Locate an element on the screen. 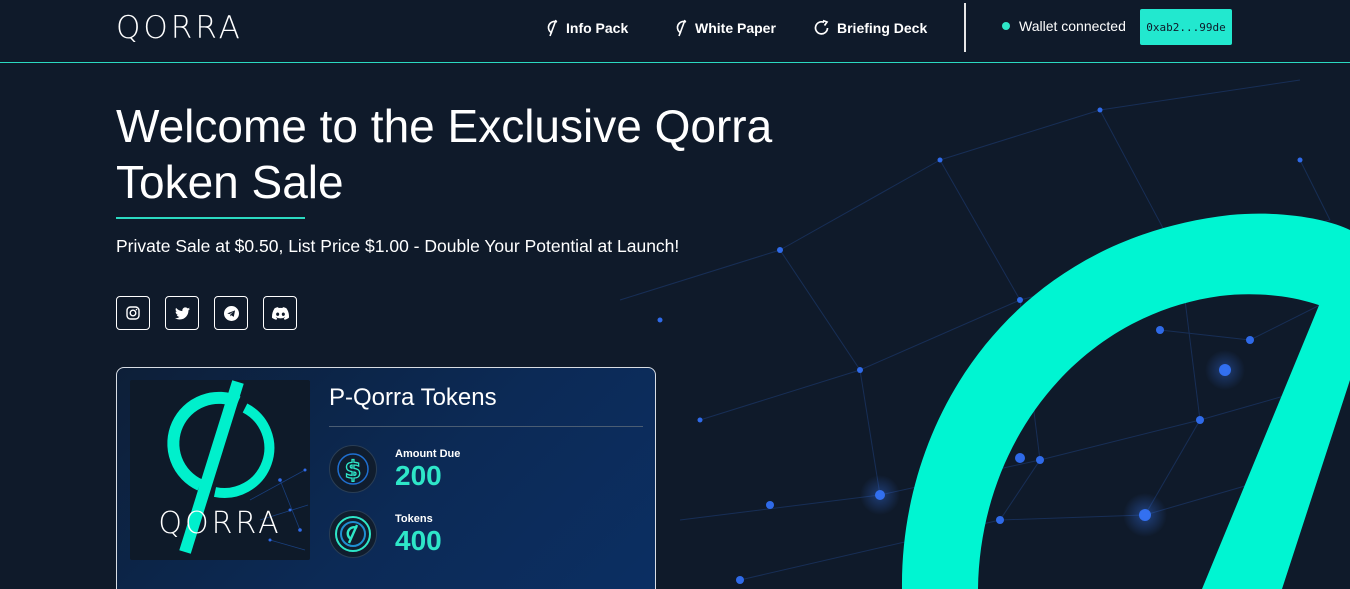 The image size is (1350, 589). logo-text: QORRA is located at coordinates (179, 28).